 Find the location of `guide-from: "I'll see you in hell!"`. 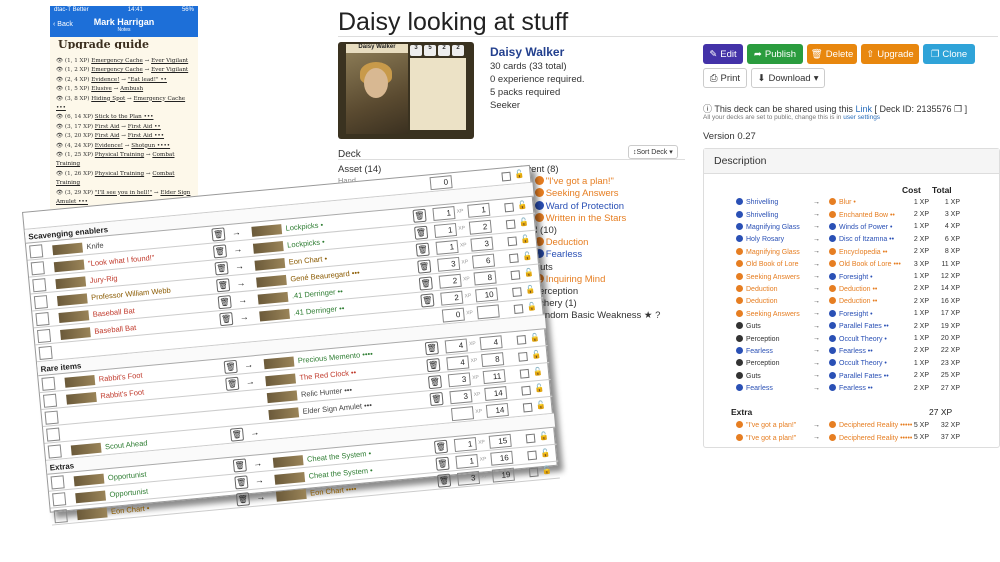

guide-from: "I'll see you in hell!" is located at coordinates (123, 193).